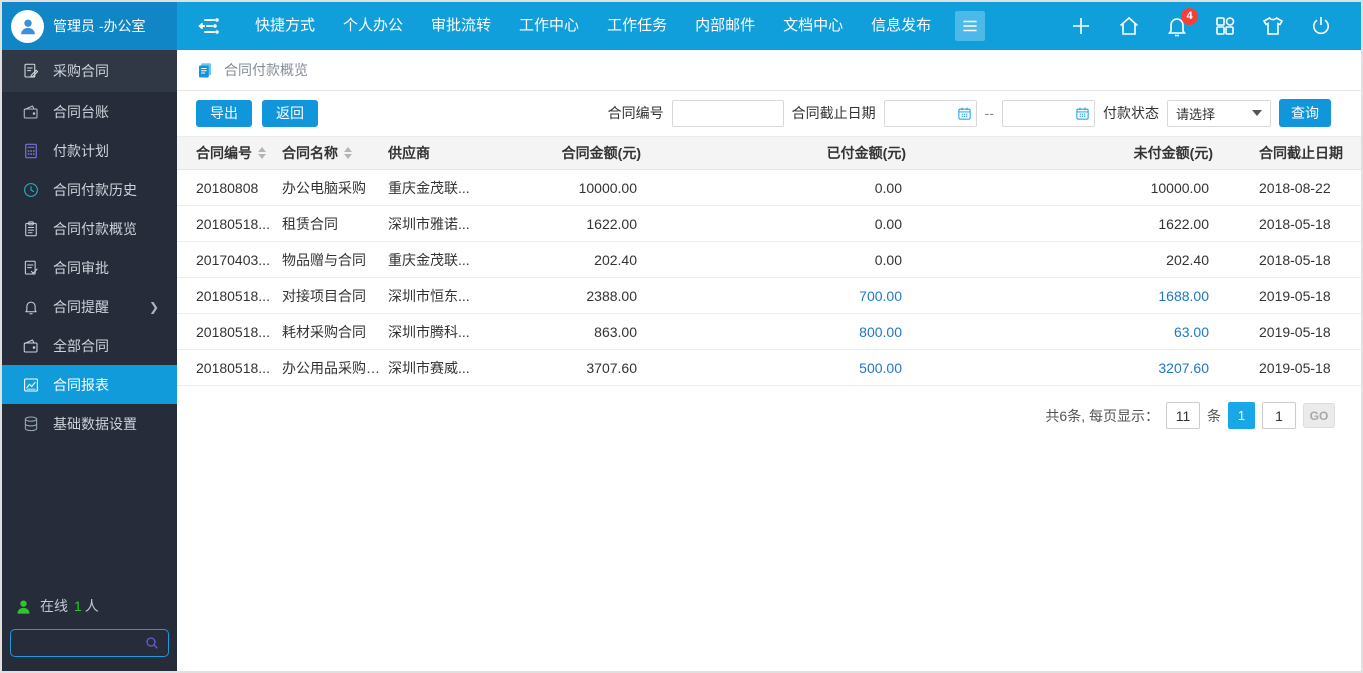  What do you see at coordinates (1272, 26) in the screenshot?
I see `shirt-icon` at bounding box center [1272, 26].